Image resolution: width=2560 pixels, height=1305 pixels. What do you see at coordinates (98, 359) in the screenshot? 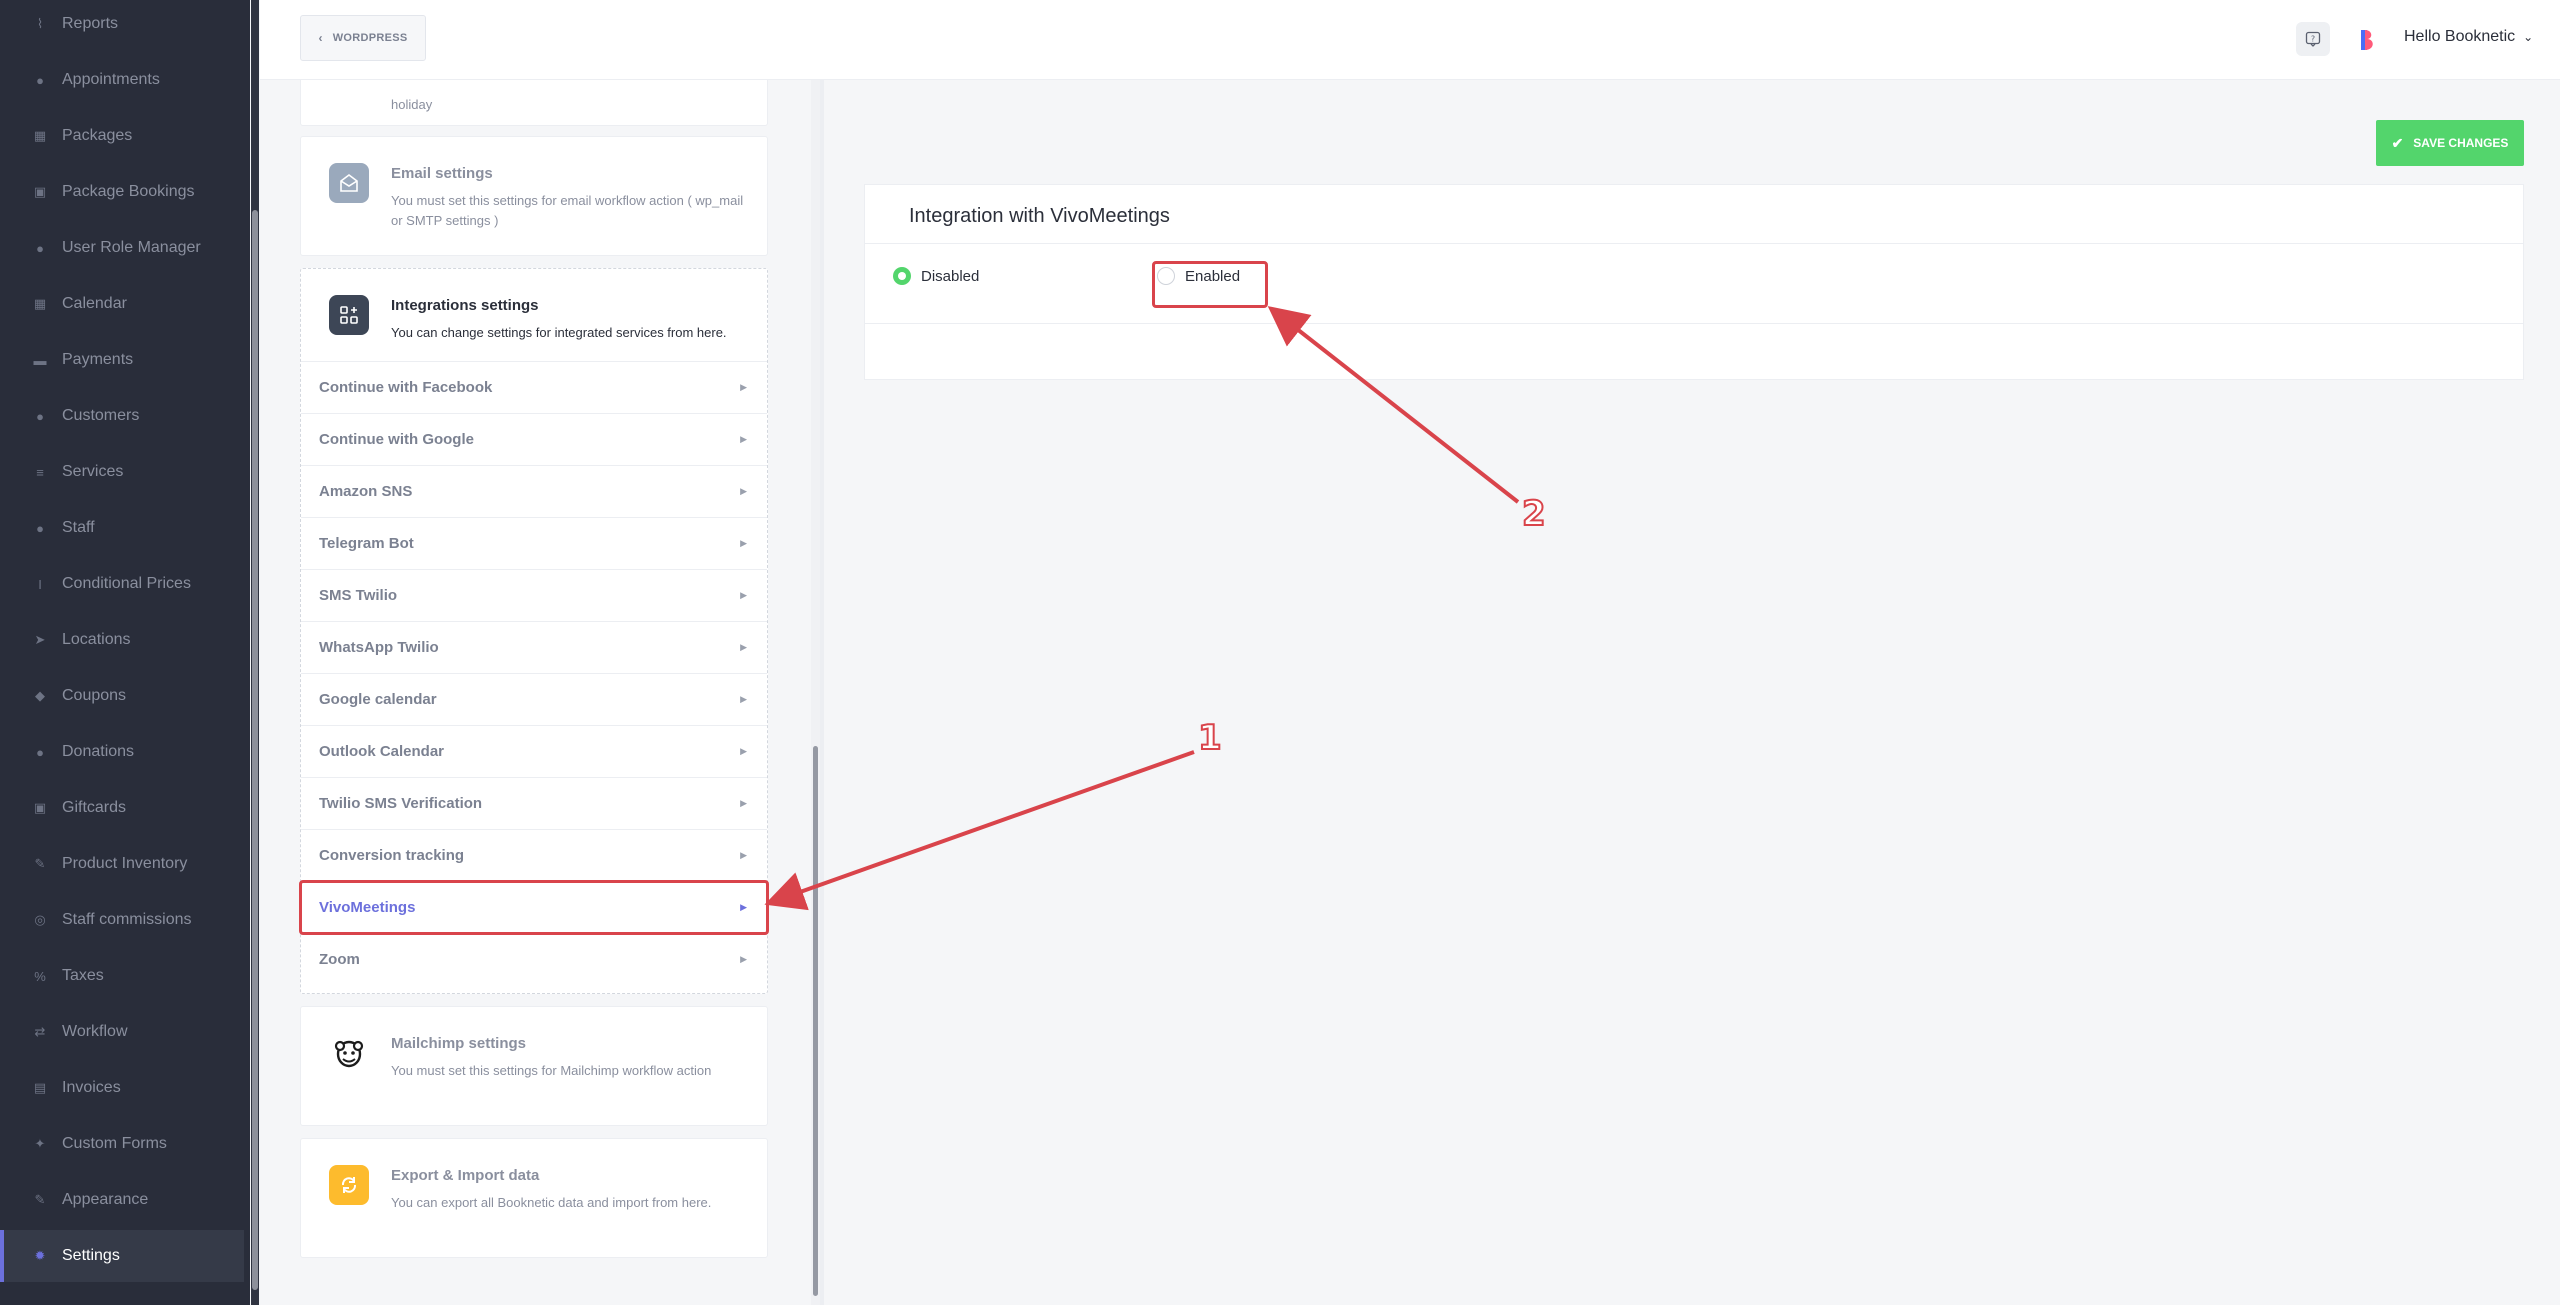
I see `sidebar-item-label: Payments` at bounding box center [98, 359].